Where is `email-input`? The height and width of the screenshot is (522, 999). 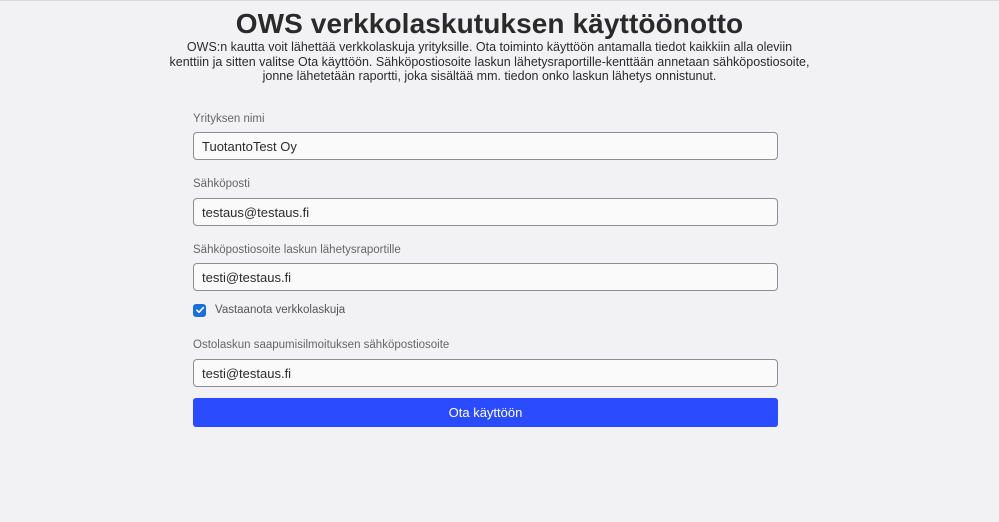 email-input is located at coordinates (485, 212).